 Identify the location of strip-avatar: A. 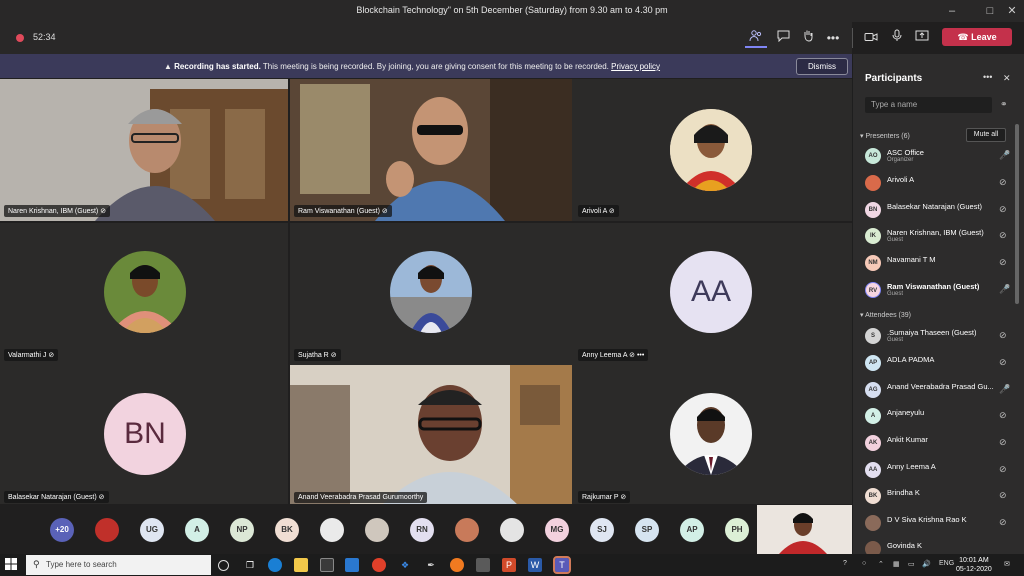
(197, 530).